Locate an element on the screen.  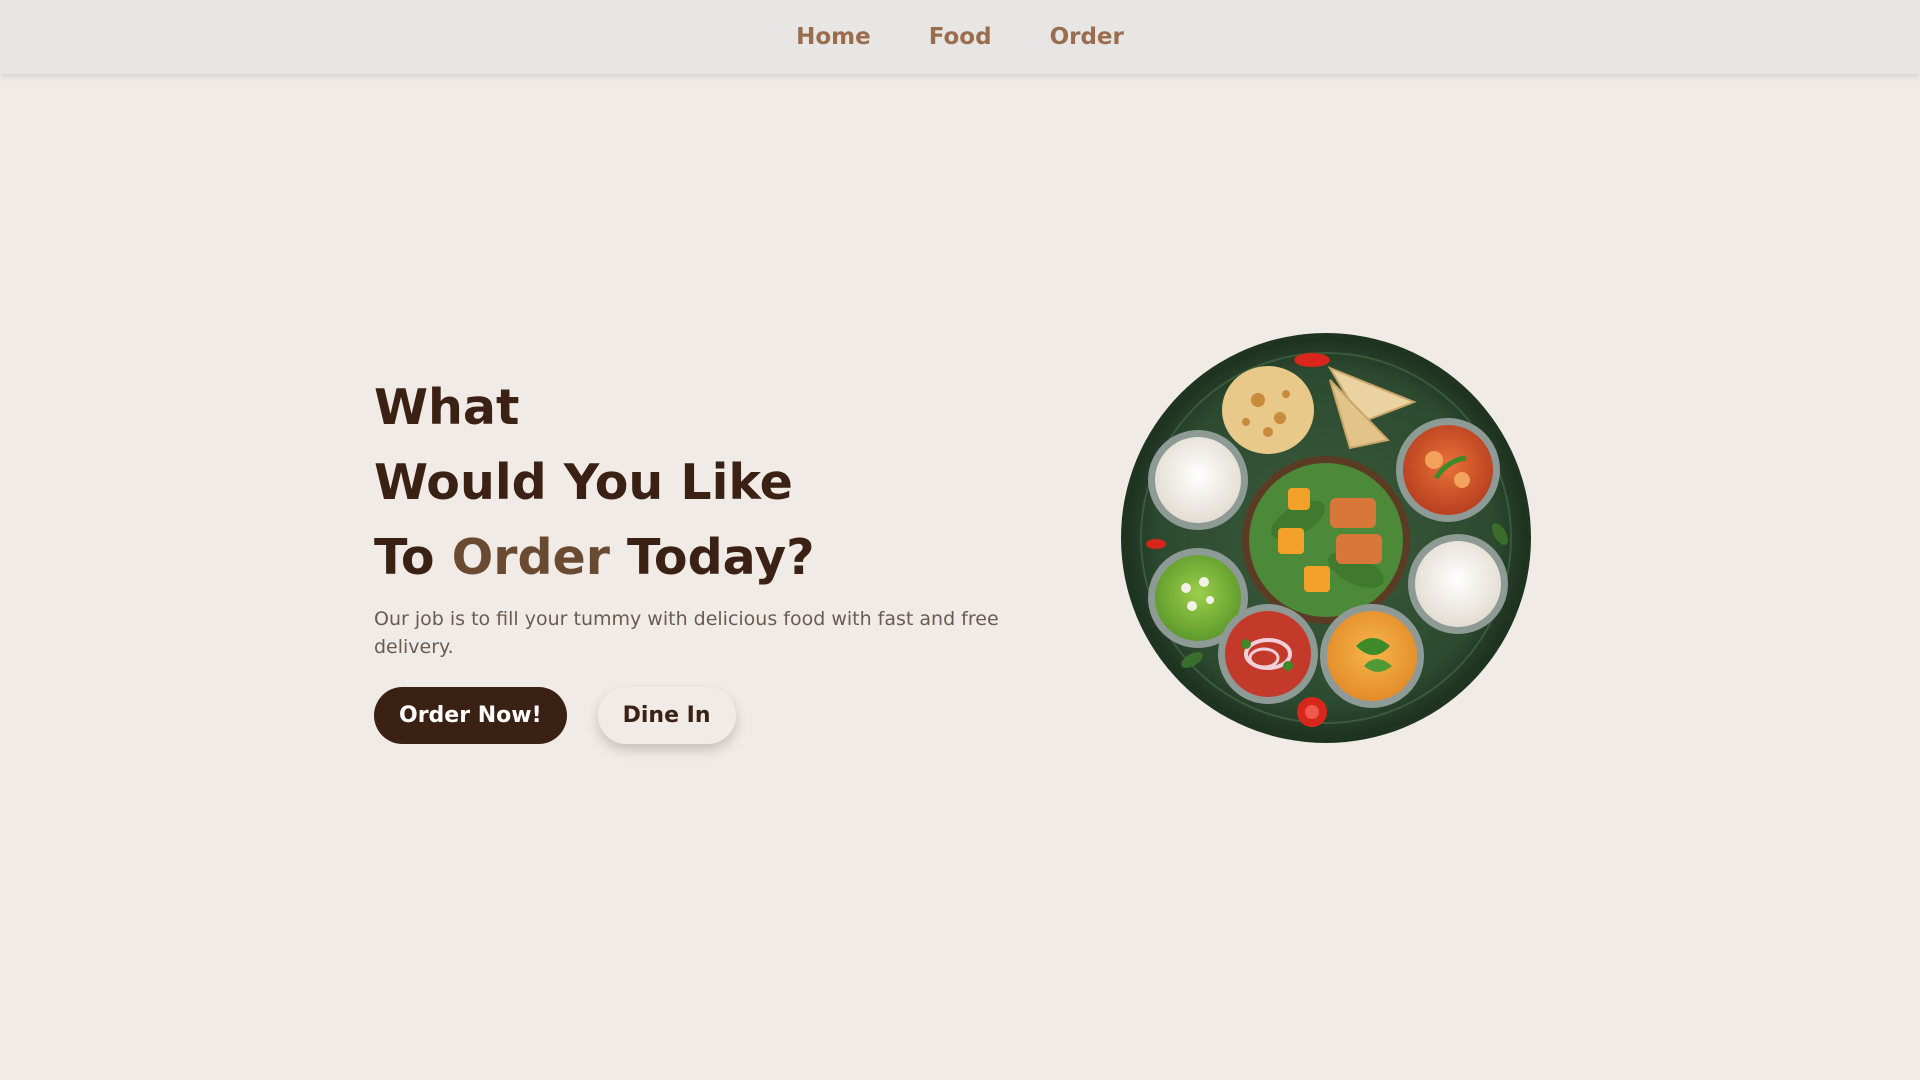
hero-heading-line-3-suffix: Today? is located at coordinates (712, 557).